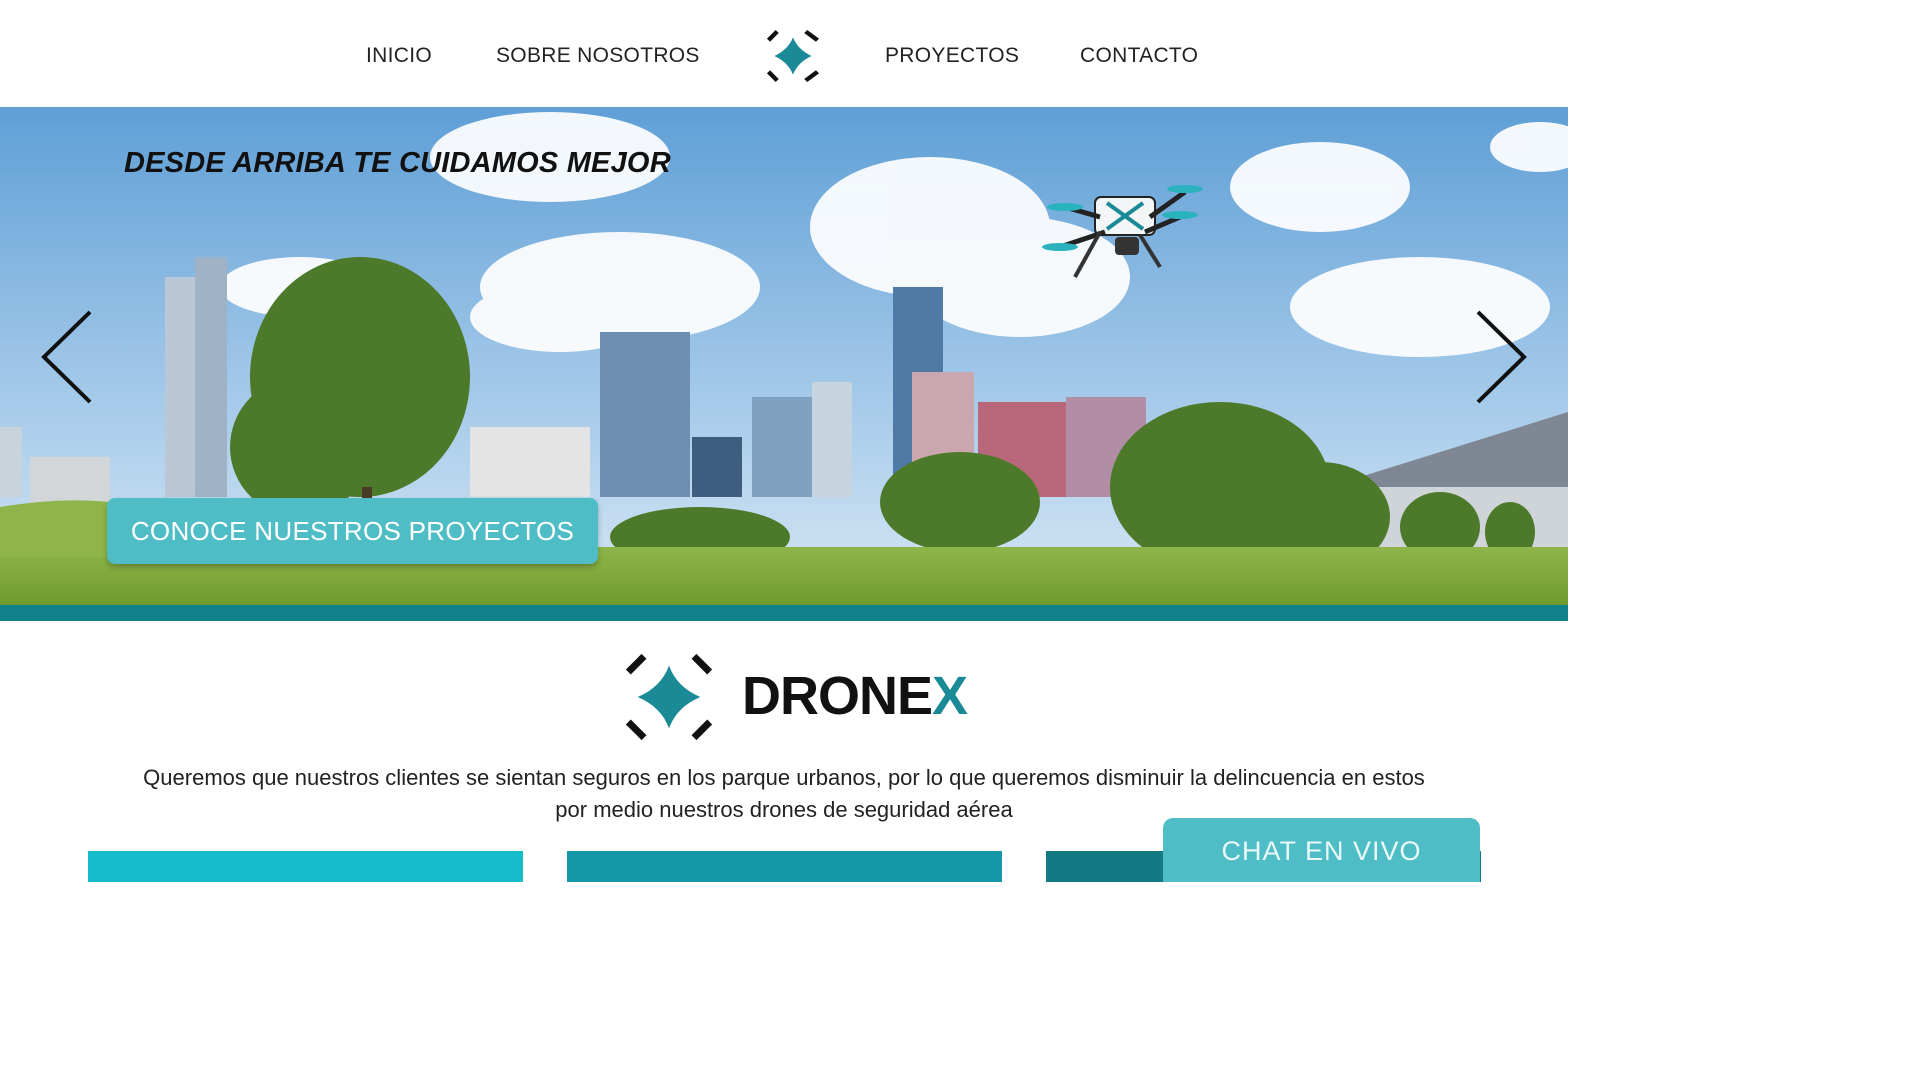  Describe the element at coordinates (952, 56) in the screenshot. I see `nav-item-proyectos: PROYECTOS` at that location.